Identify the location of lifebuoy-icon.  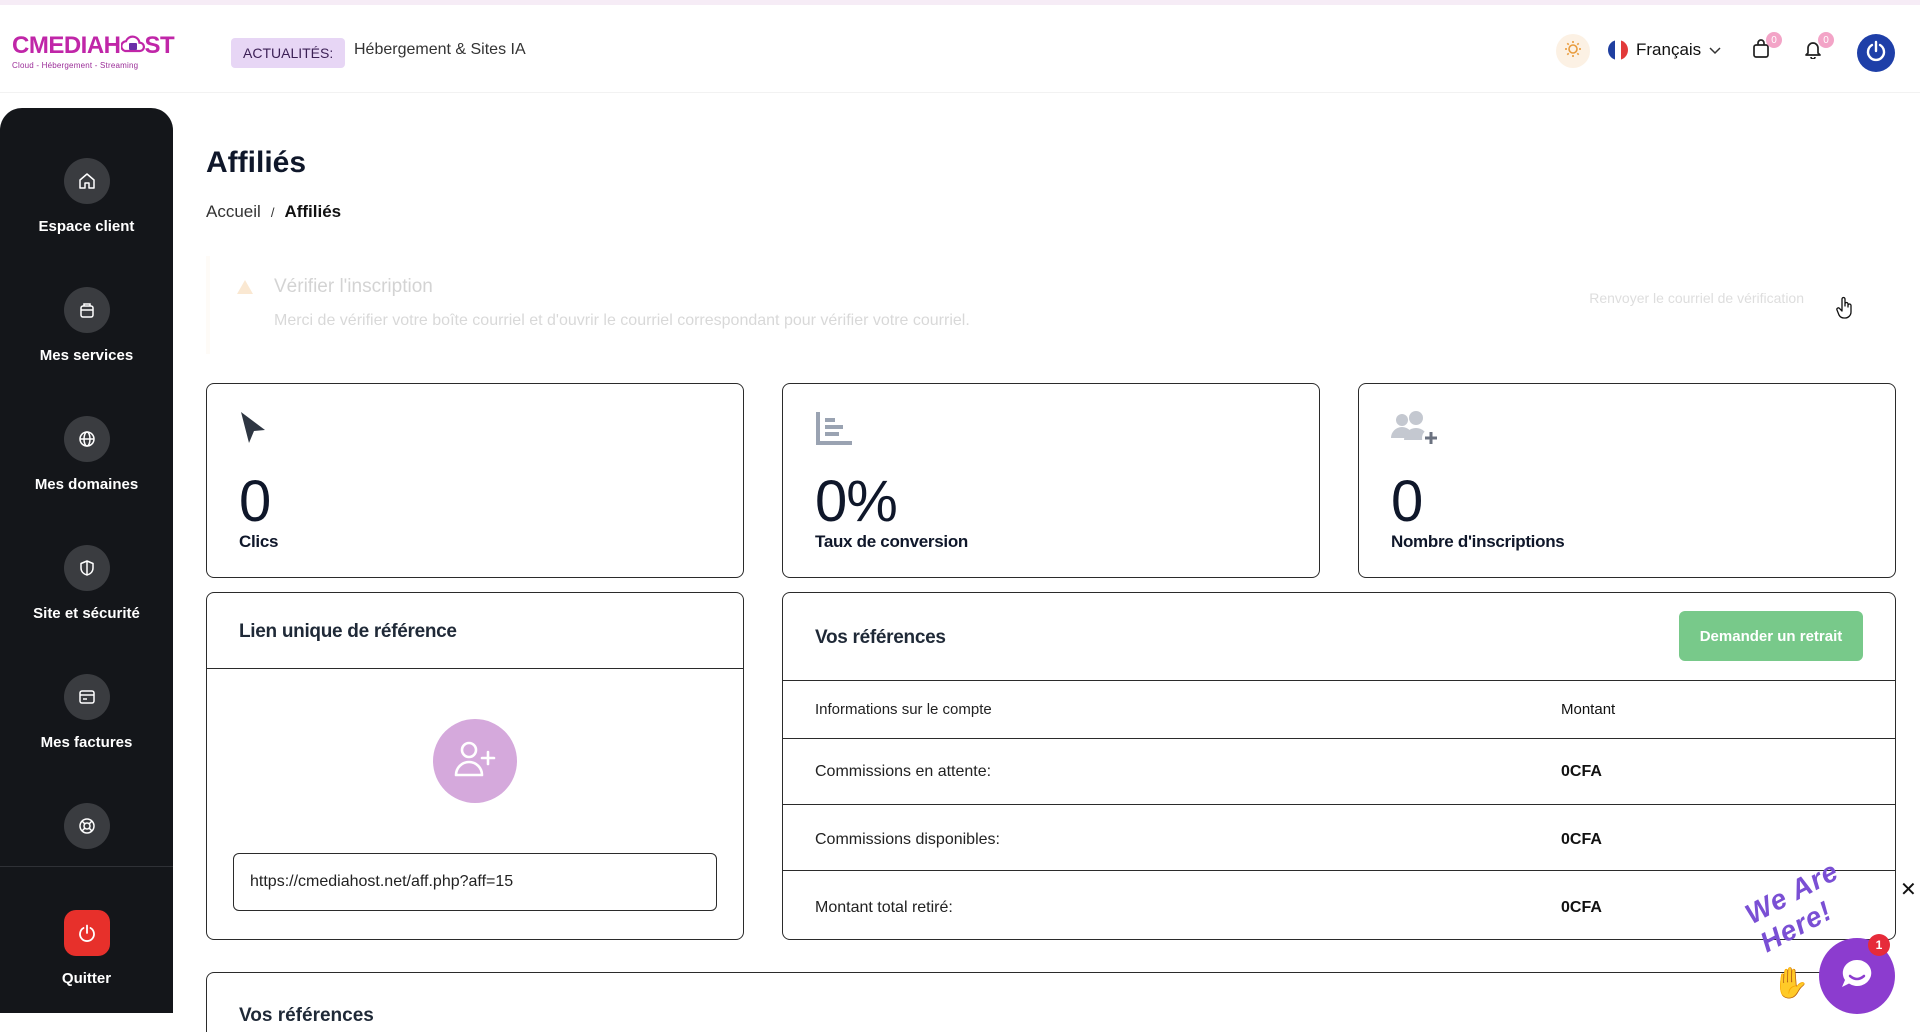
(86, 826).